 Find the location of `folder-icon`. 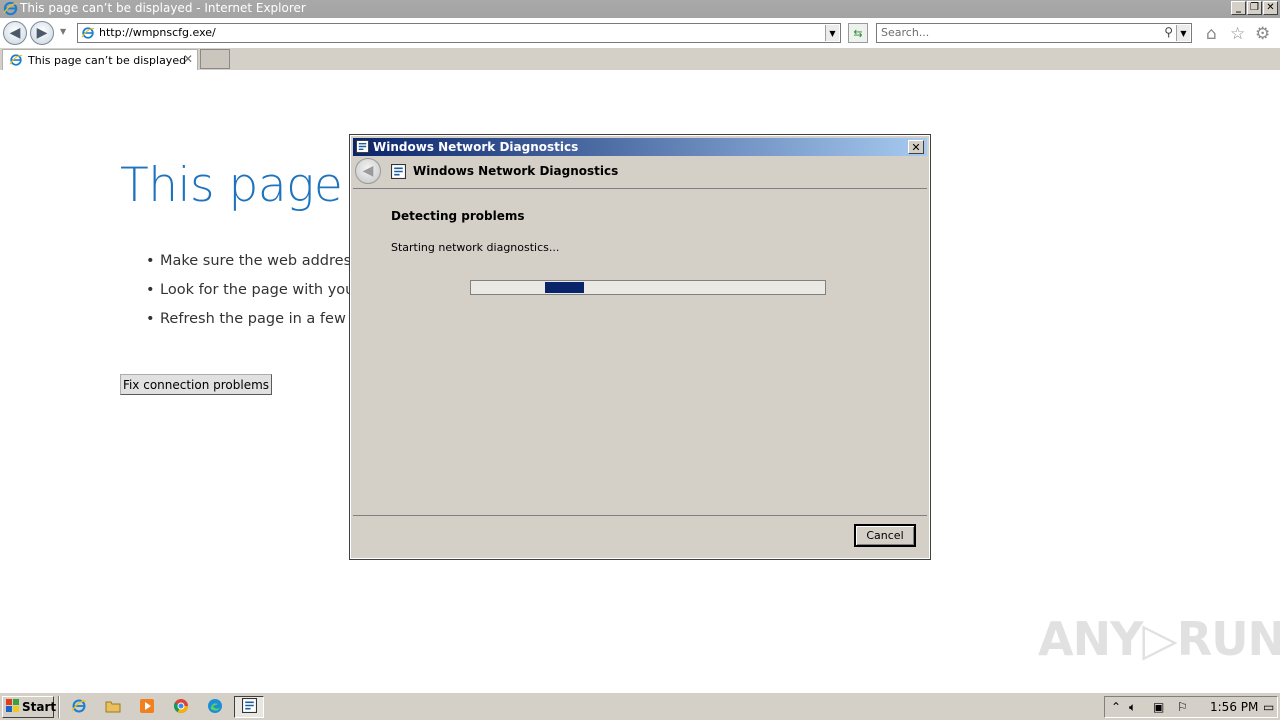

folder-icon is located at coordinates (113, 707).